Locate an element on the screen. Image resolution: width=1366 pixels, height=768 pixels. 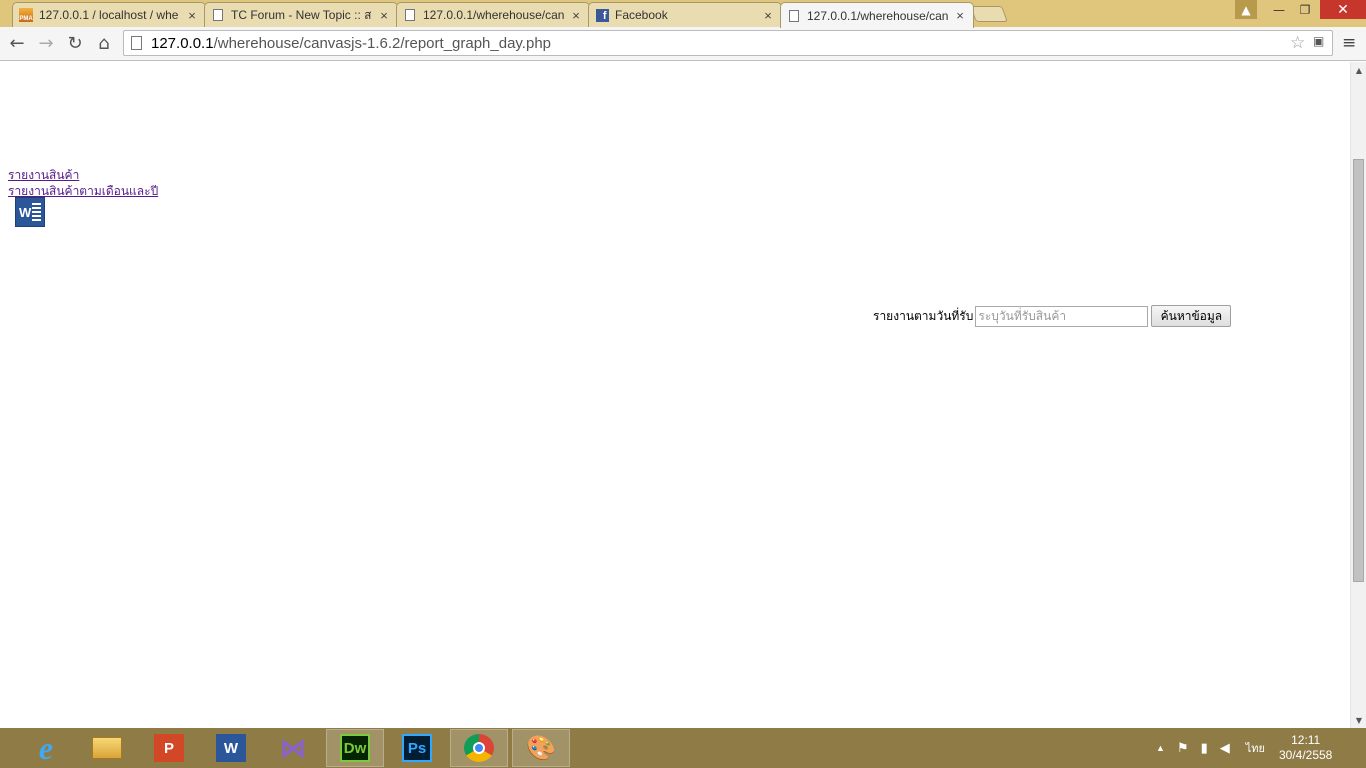
tab-wherehouse-active: 127.0.0.1/wherehouse/can × is located at coordinates (877, 15).